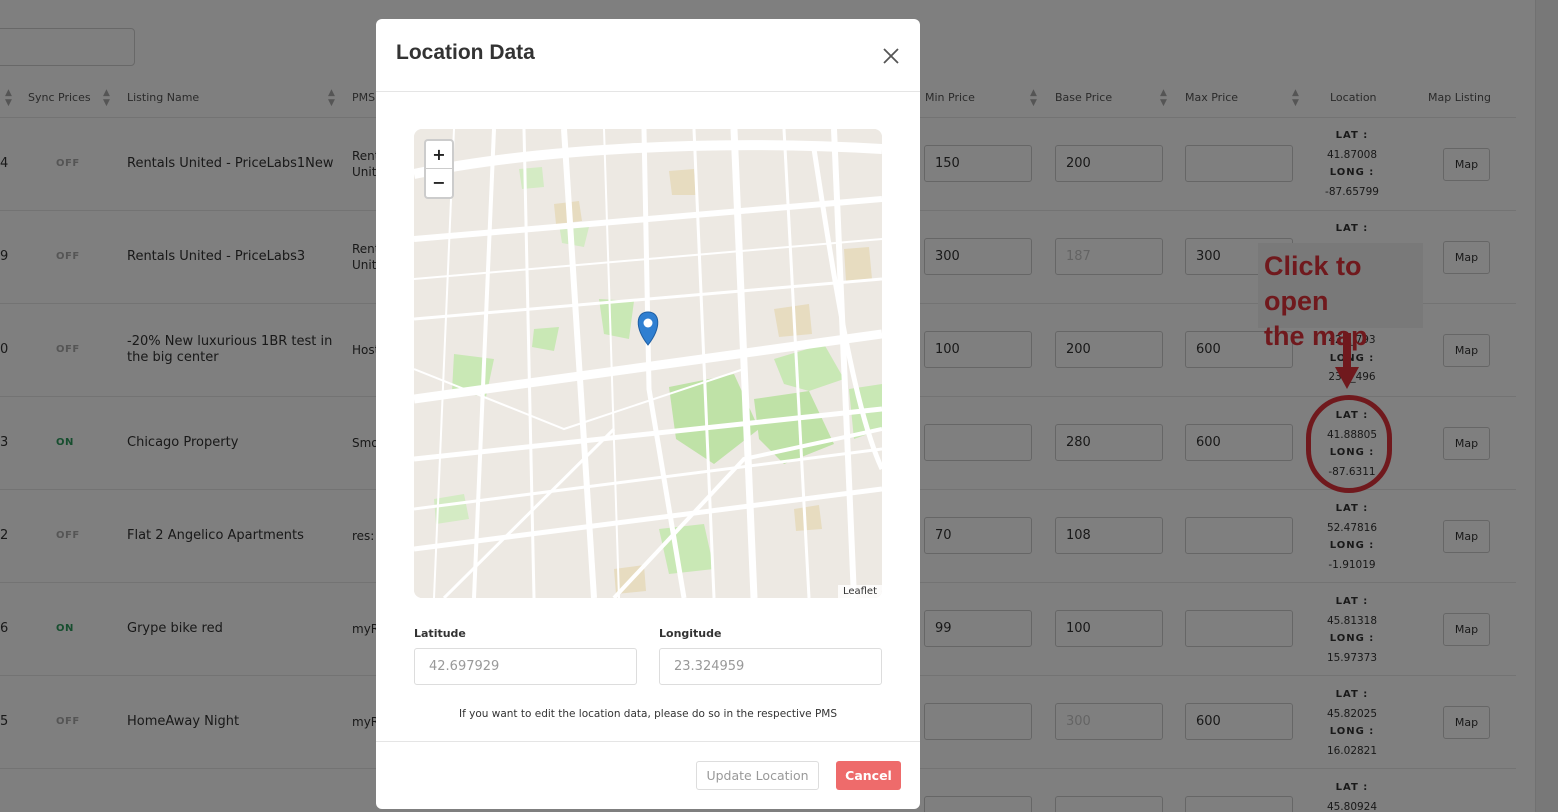  Describe the element at coordinates (868, 775) in the screenshot. I see `cancel-button: Cancel` at that location.